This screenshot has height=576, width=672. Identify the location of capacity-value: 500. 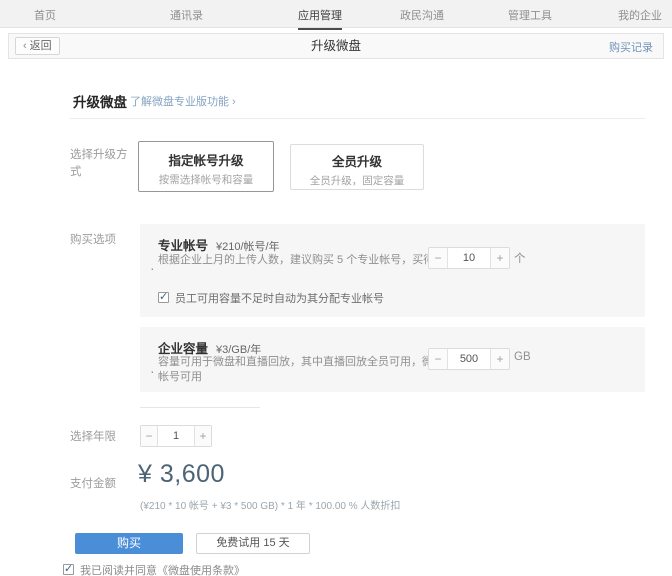
(469, 359).